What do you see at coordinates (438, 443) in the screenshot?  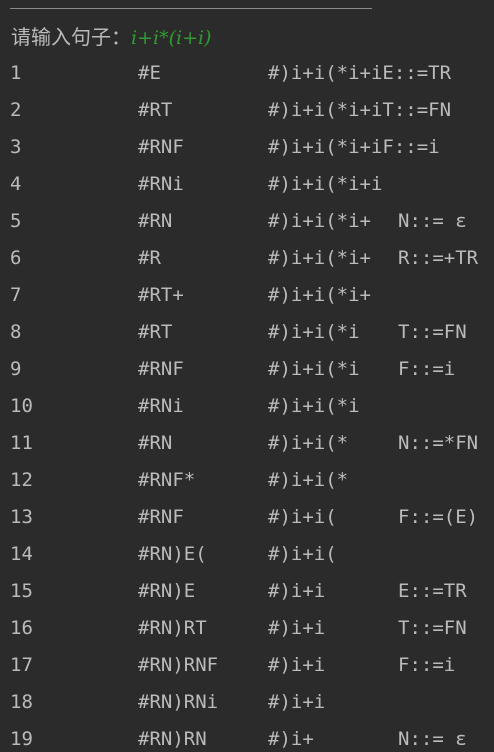 I see `production-rule: N::=*FN` at bounding box center [438, 443].